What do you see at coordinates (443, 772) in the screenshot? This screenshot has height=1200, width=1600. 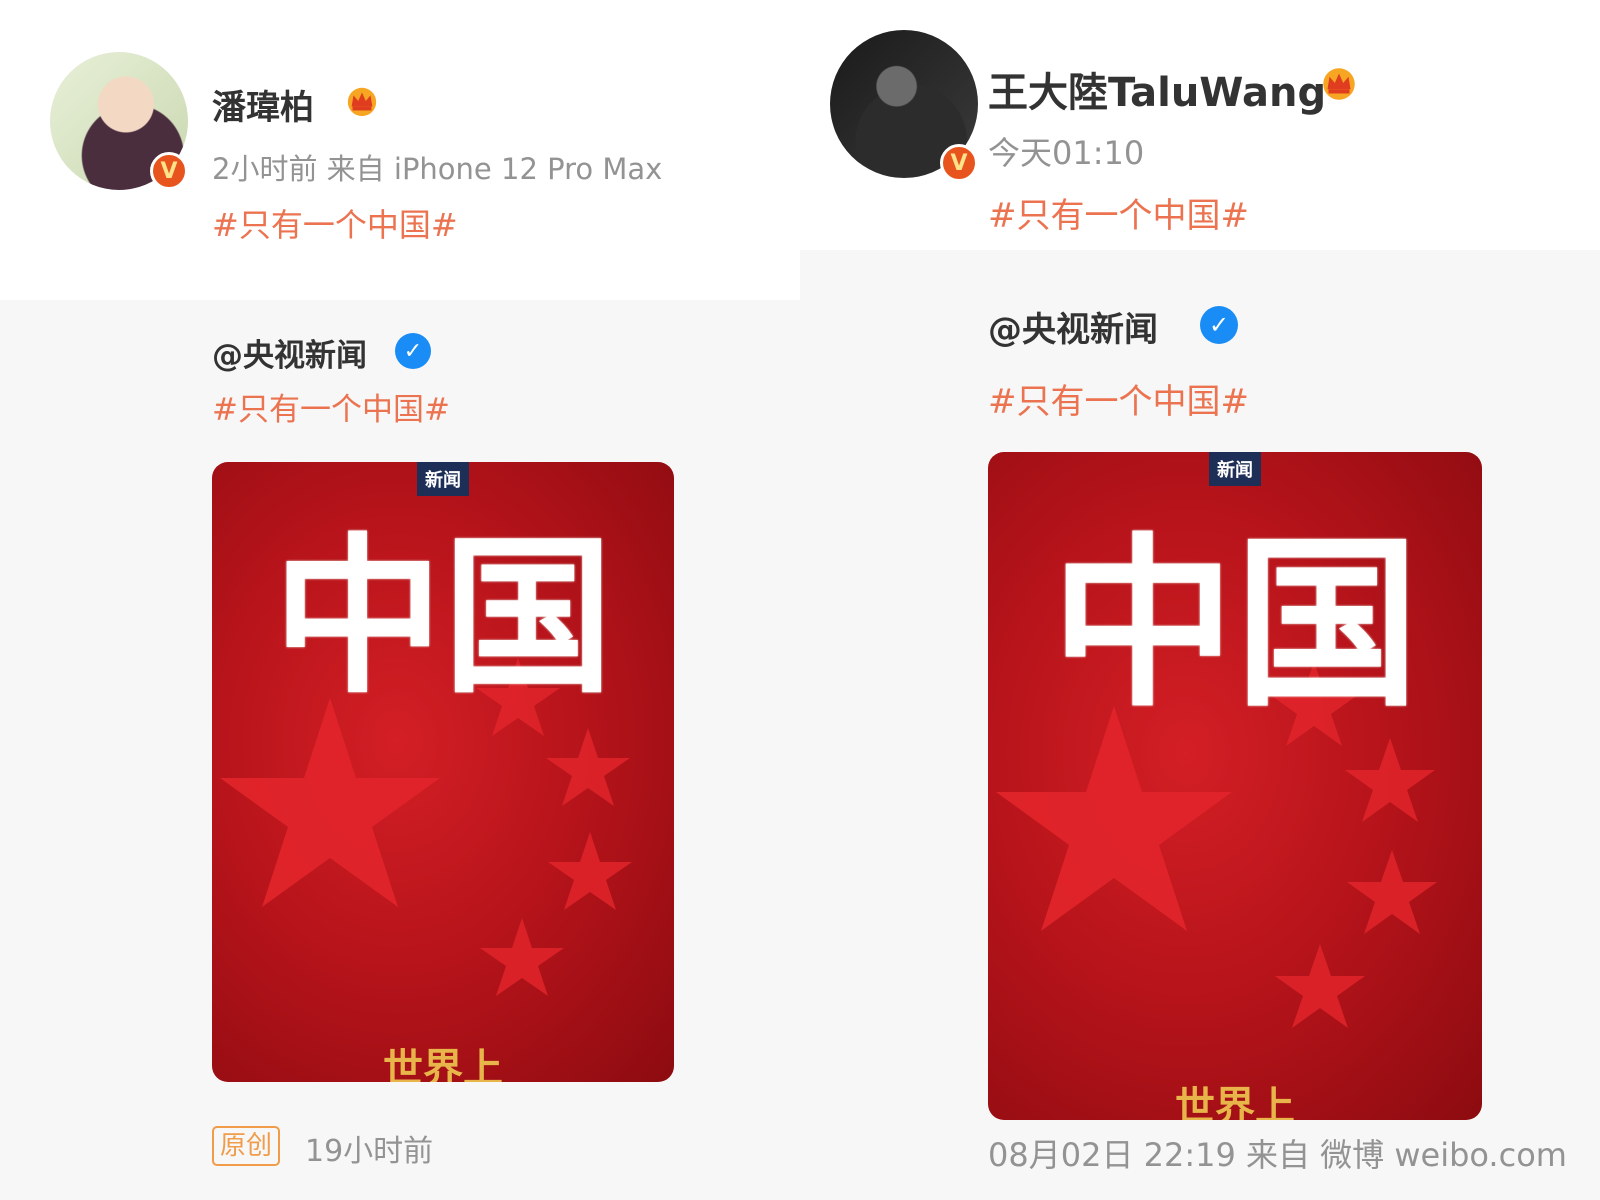 I see `poster-image: 新闻 中国 世界上` at bounding box center [443, 772].